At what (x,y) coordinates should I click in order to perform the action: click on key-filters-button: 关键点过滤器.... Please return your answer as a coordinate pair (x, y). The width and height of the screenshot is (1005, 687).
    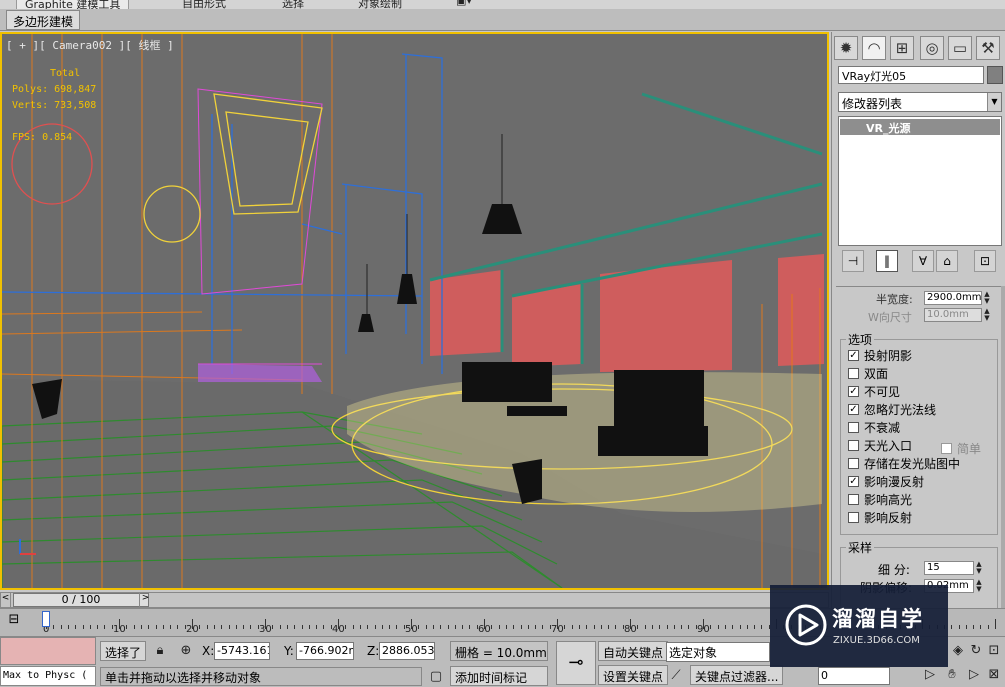
    Looking at the image, I should click on (737, 675).